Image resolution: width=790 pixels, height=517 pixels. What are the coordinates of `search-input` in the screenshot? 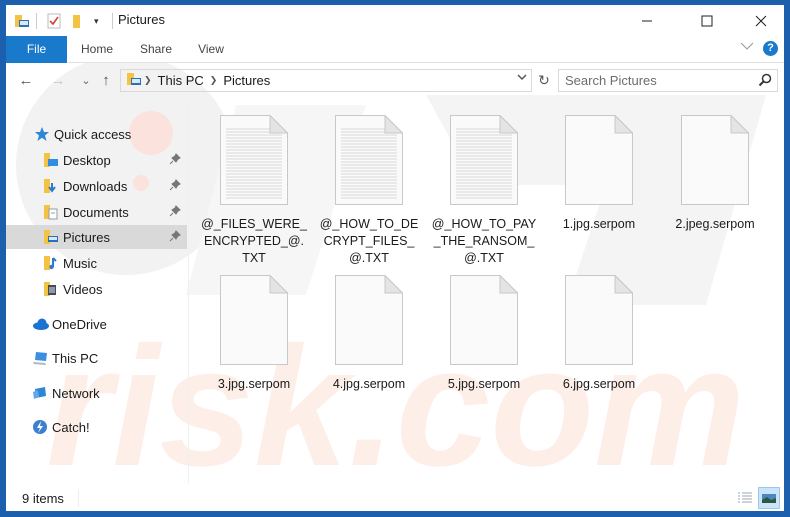 It's located at (654, 80).